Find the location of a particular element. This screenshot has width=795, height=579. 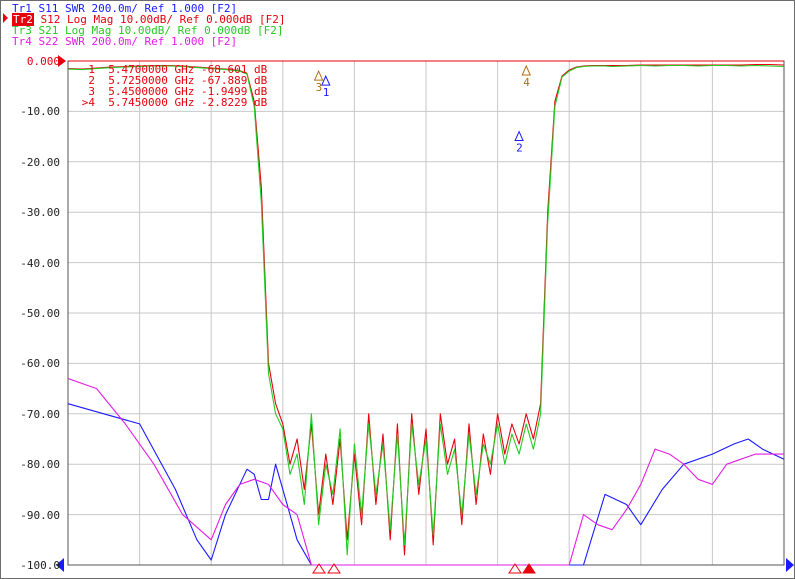

y-tick-label: -70.00 is located at coordinates (40, 414).